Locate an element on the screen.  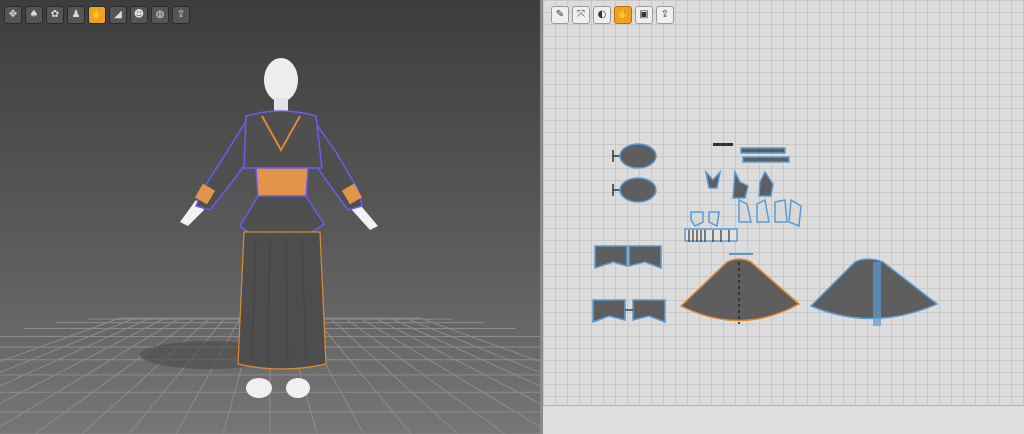
skirt is located at coordinates (282, 300).